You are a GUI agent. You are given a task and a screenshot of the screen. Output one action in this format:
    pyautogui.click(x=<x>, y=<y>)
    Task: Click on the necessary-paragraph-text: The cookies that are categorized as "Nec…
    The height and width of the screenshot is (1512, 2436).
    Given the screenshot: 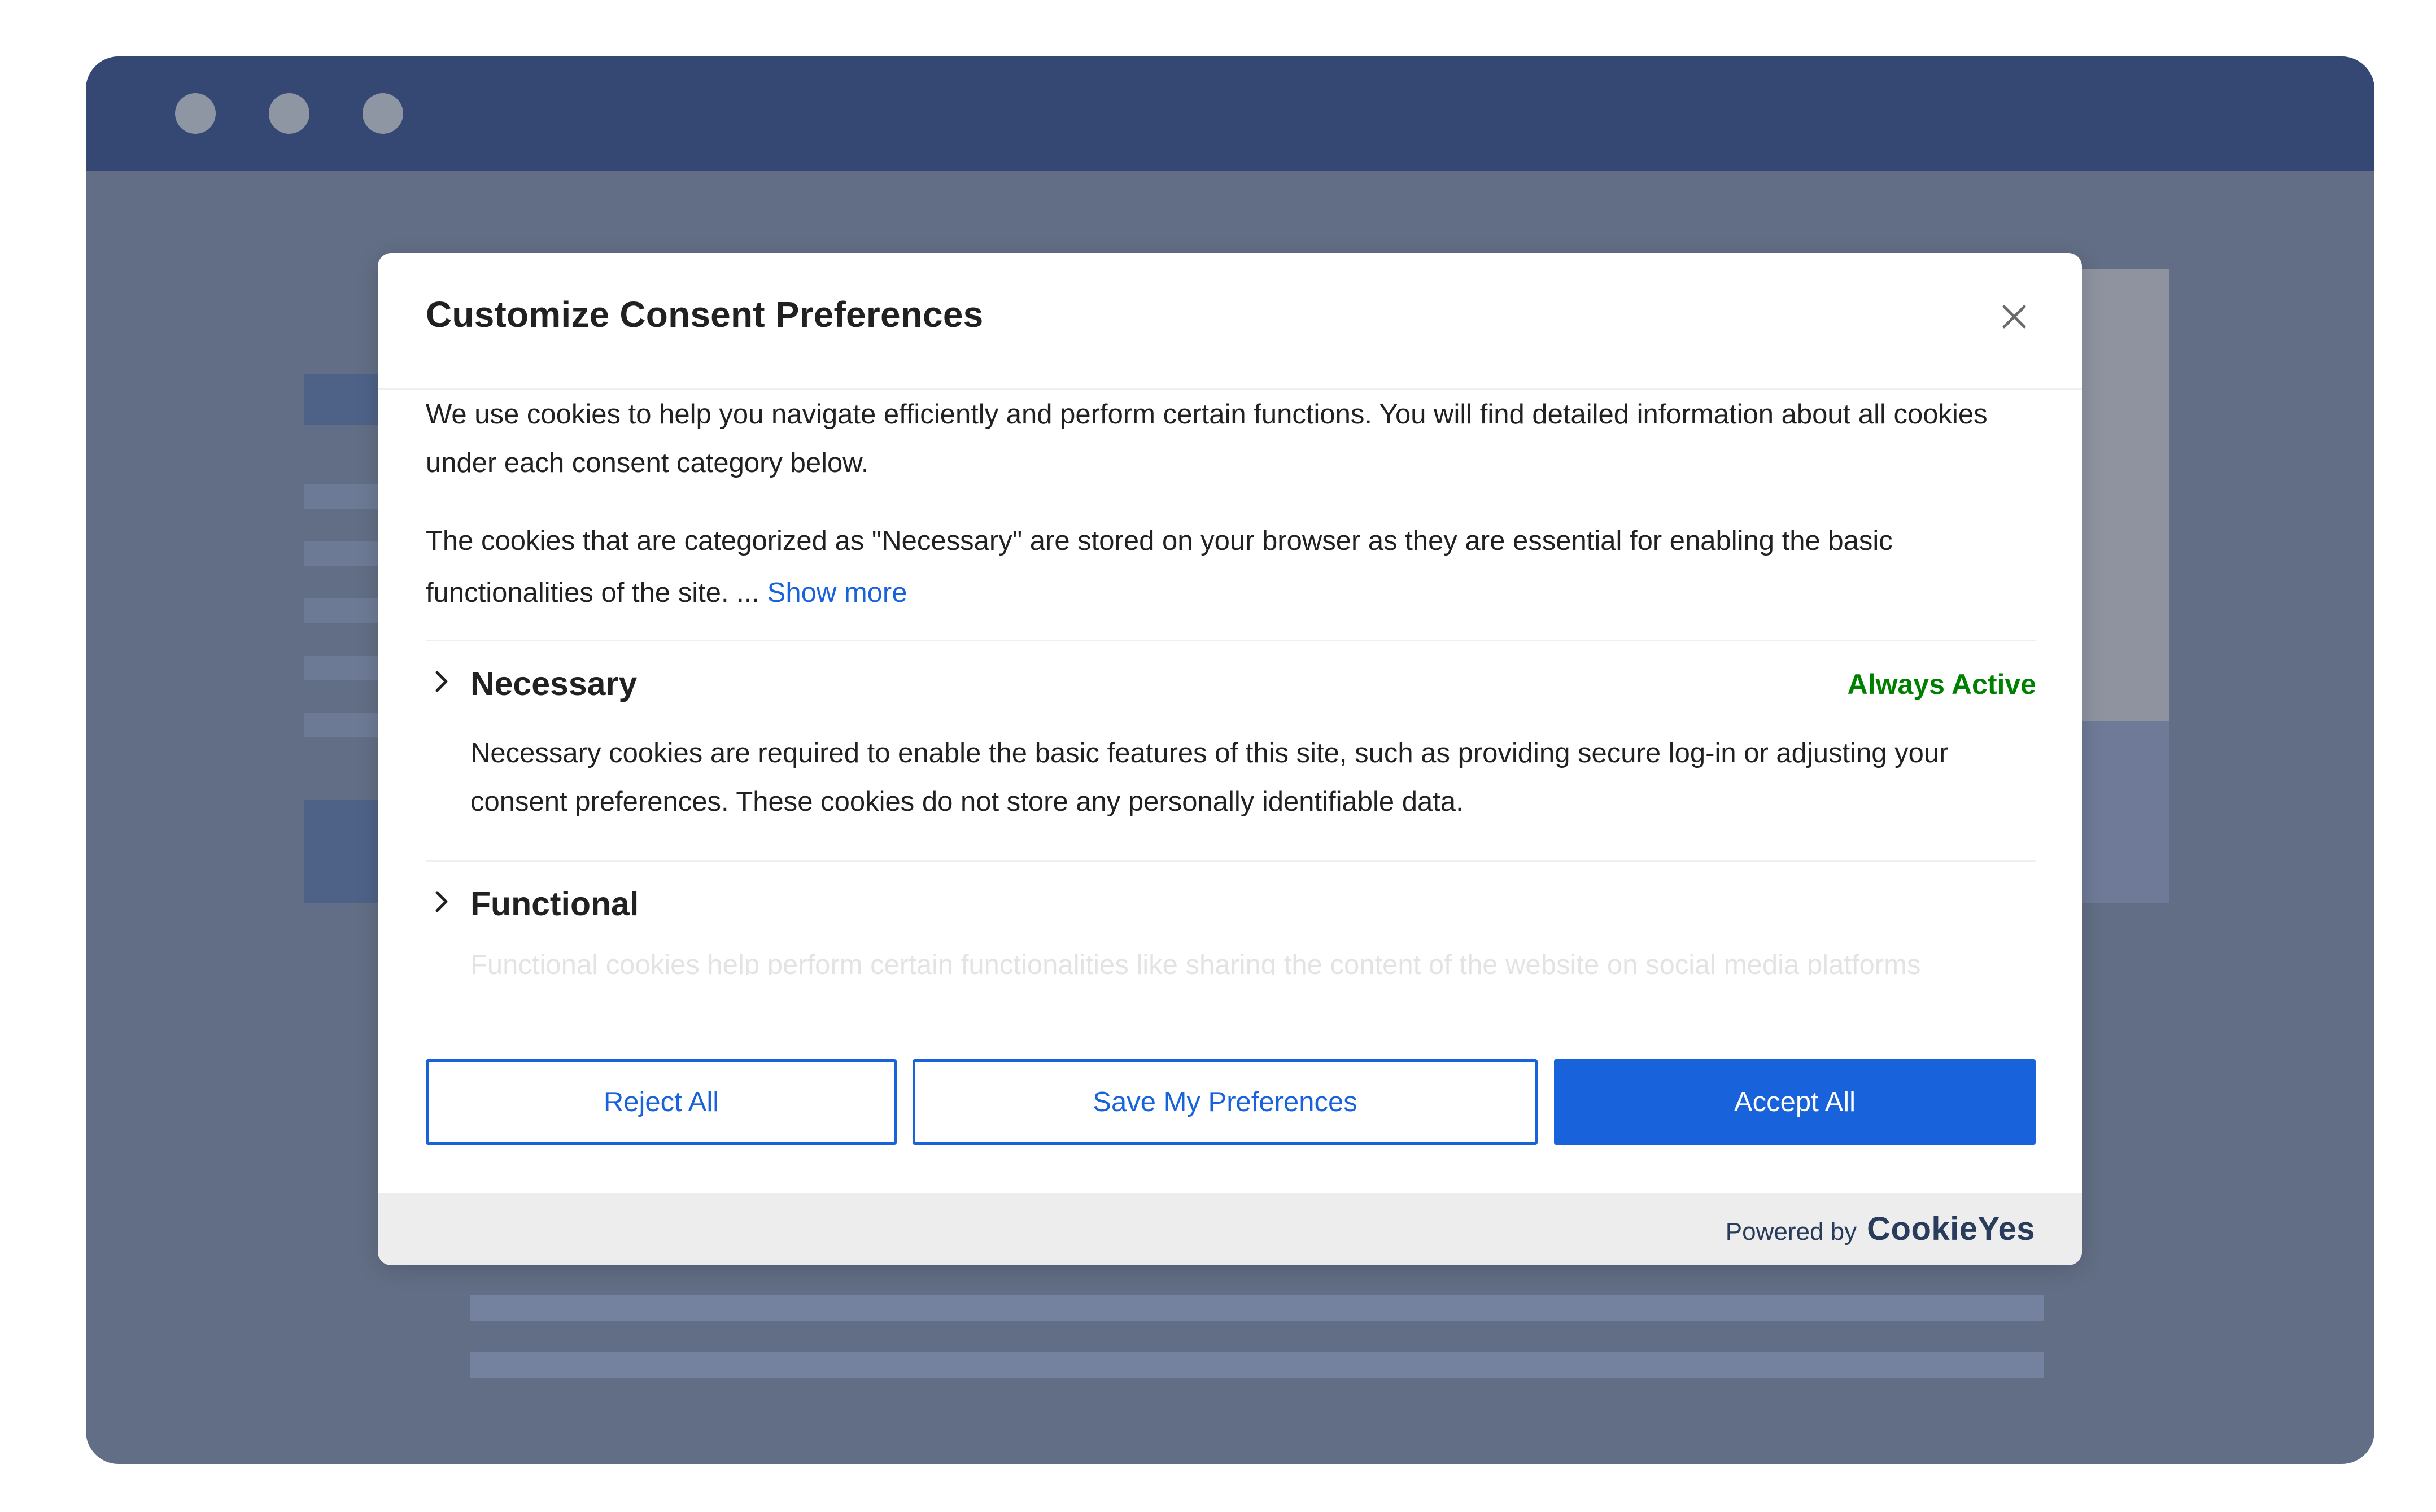 What is the action you would take?
    pyautogui.click(x=1160, y=567)
    